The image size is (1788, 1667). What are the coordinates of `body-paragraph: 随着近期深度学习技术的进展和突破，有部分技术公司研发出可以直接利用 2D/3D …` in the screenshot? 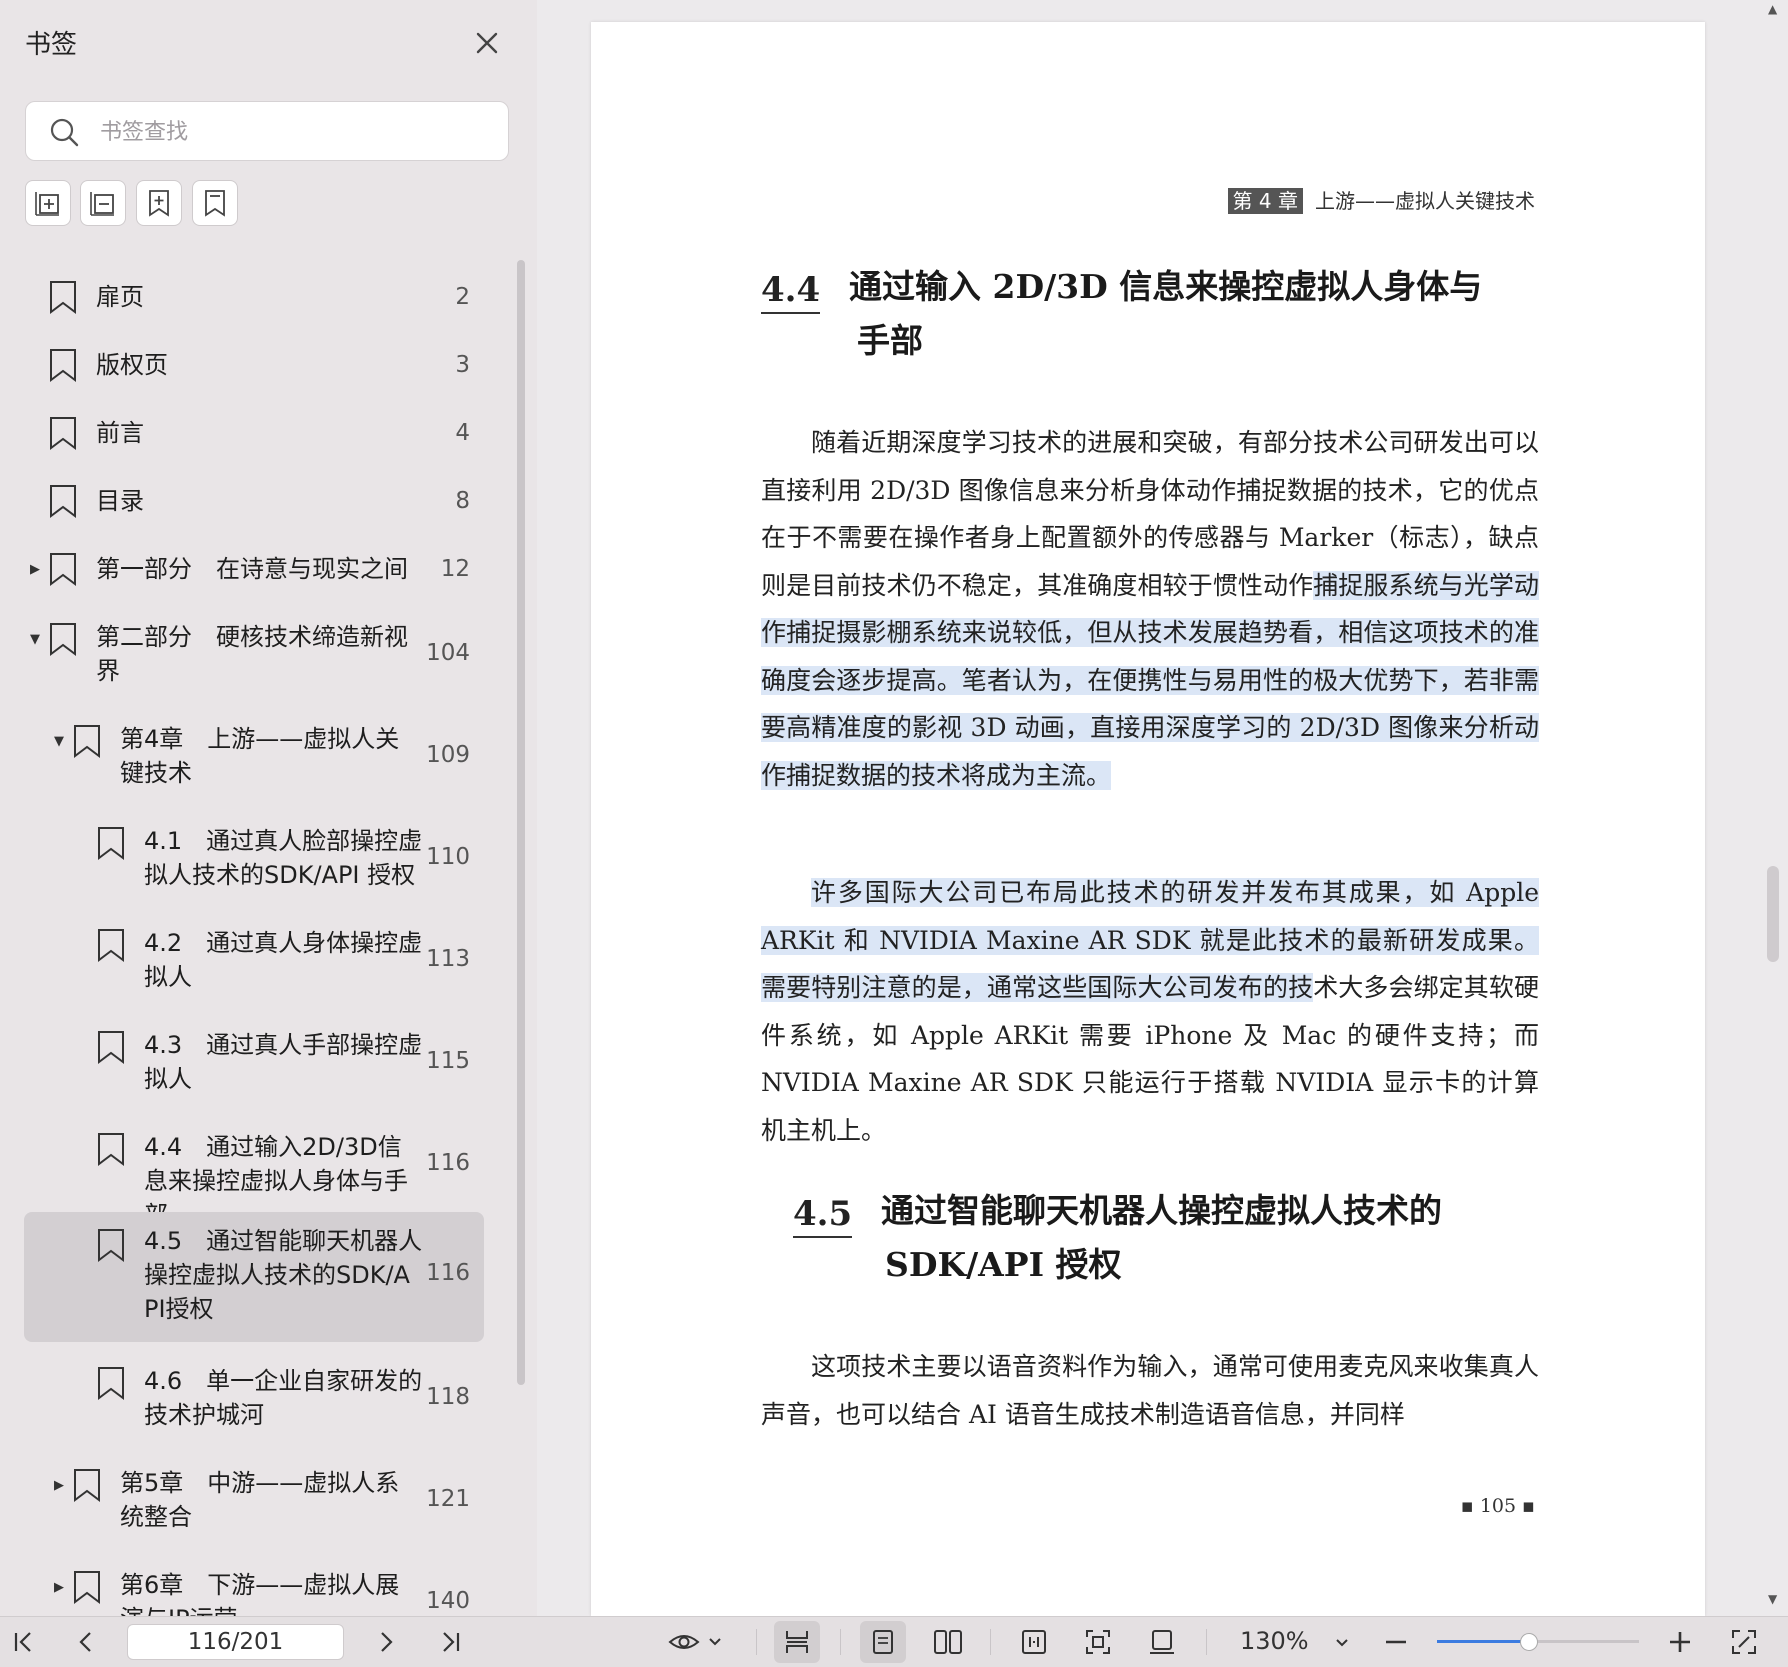 It's located at (1150, 609).